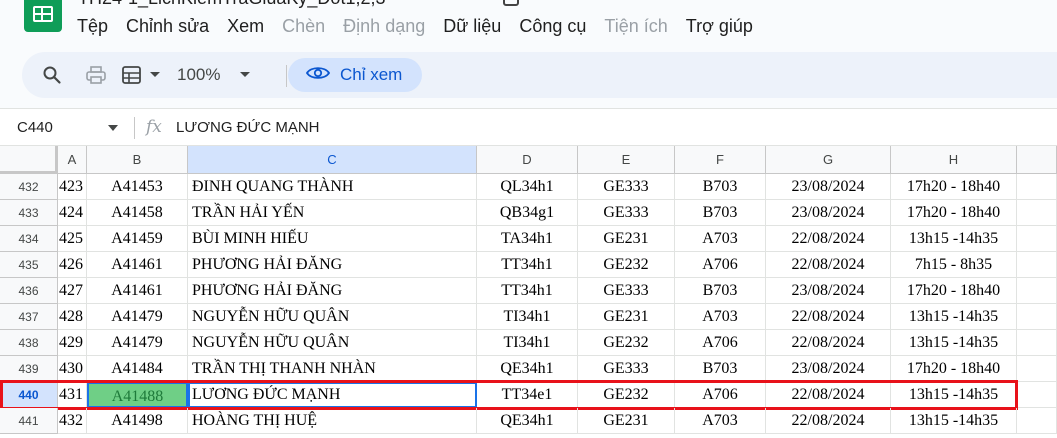 The image size is (1057, 438). What do you see at coordinates (198, 75) in the screenshot?
I see `zoom-select: 100%` at bounding box center [198, 75].